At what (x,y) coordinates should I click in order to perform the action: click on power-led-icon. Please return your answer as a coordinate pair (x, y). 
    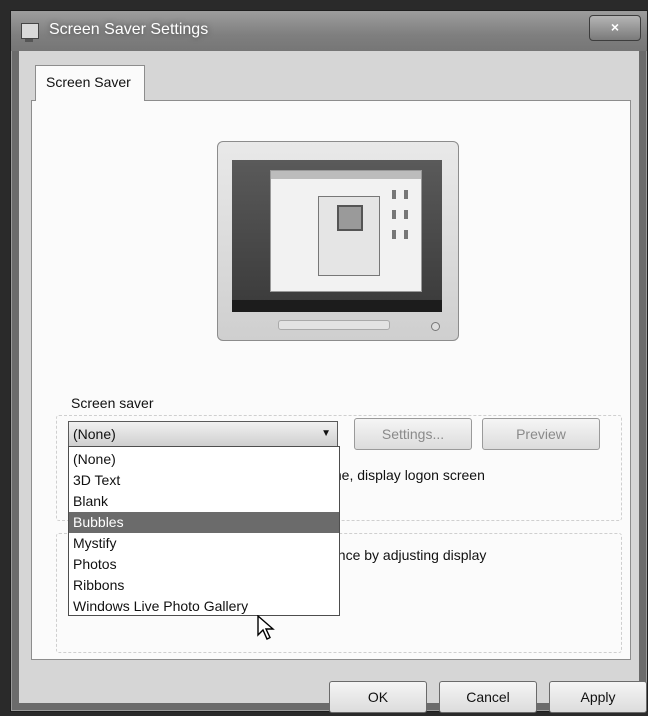
    Looking at the image, I should click on (435, 326).